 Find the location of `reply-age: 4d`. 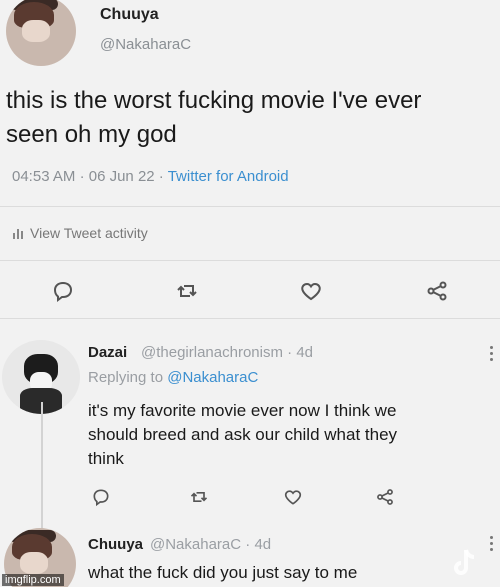

reply-age: 4d is located at coordinates (304, 352).